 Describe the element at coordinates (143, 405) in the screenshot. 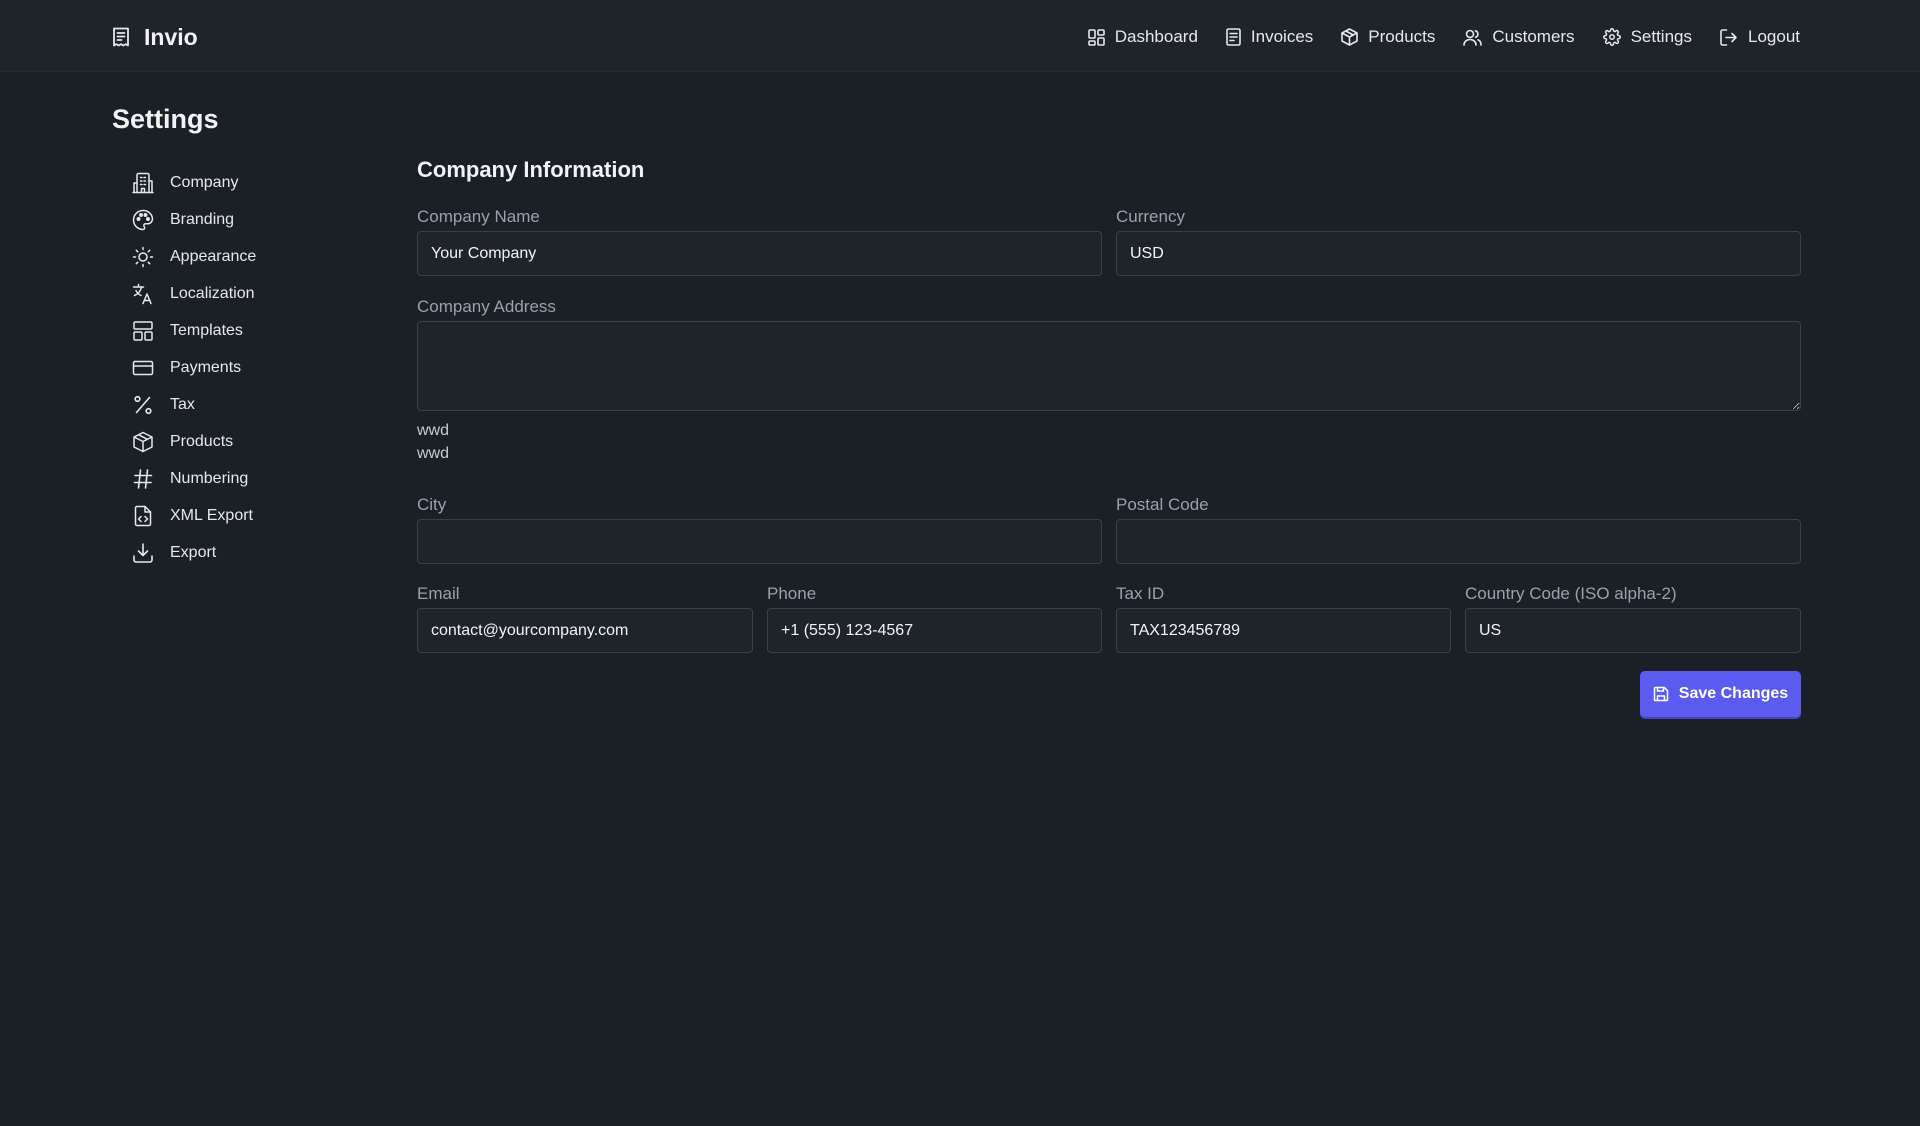

I see `percent-icon` at that location.